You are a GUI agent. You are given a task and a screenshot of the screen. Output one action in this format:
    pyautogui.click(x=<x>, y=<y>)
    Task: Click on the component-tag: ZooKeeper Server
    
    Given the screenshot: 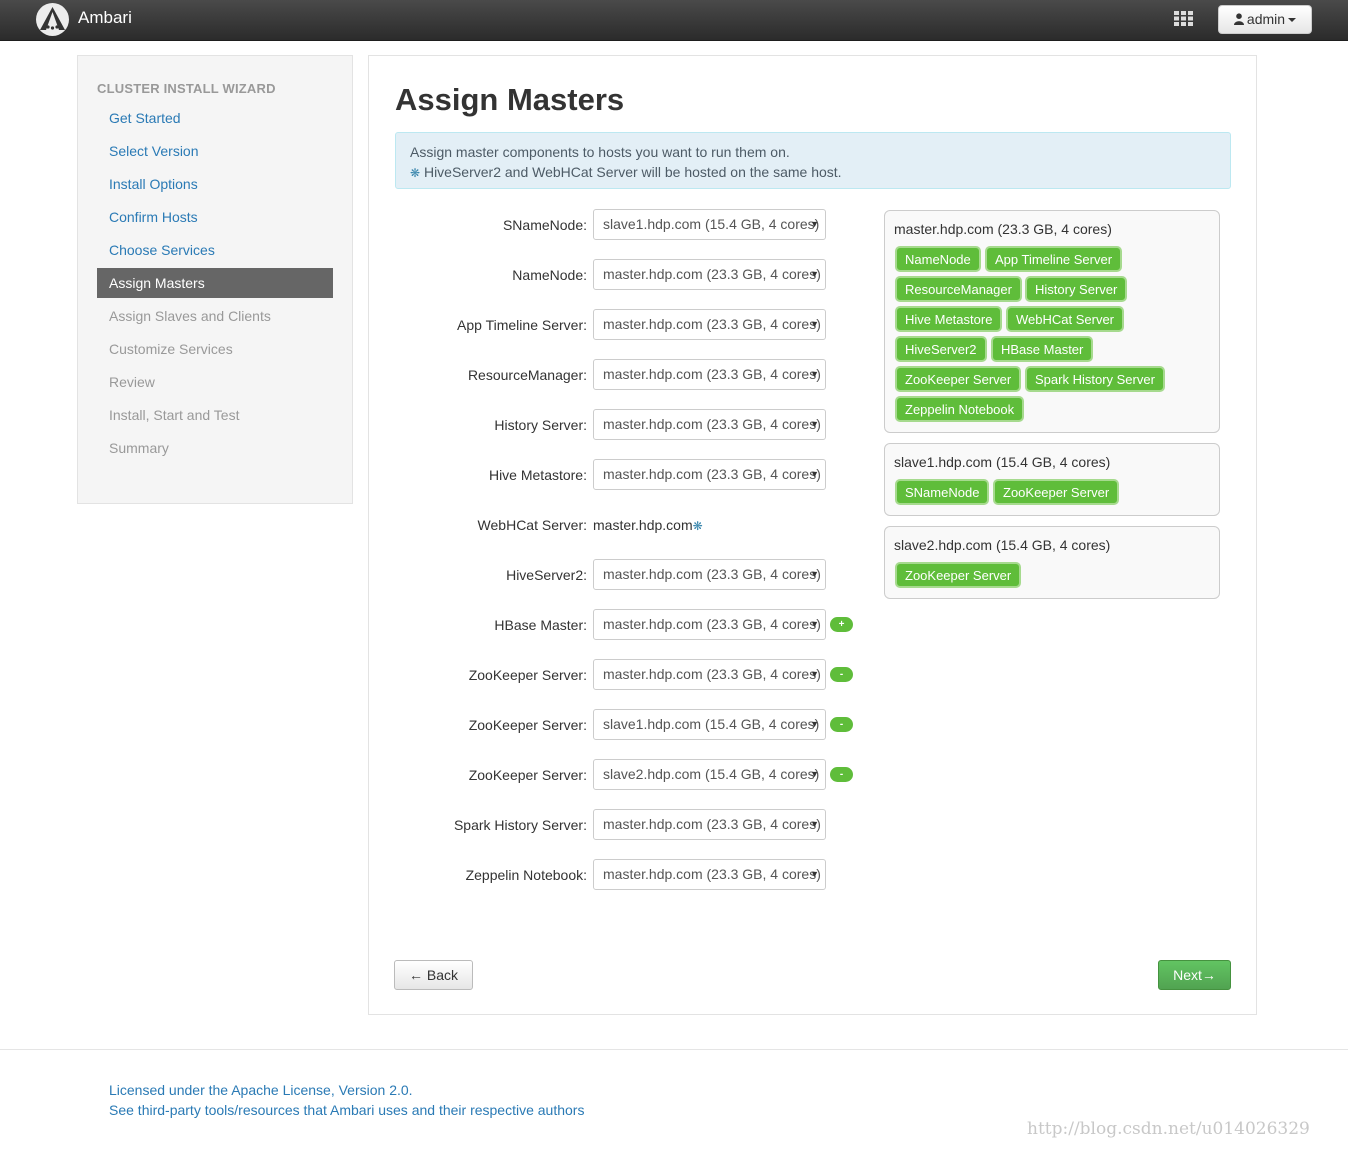 What is the action you would take?
    pyautogui.click(x=1056, y=492)
    